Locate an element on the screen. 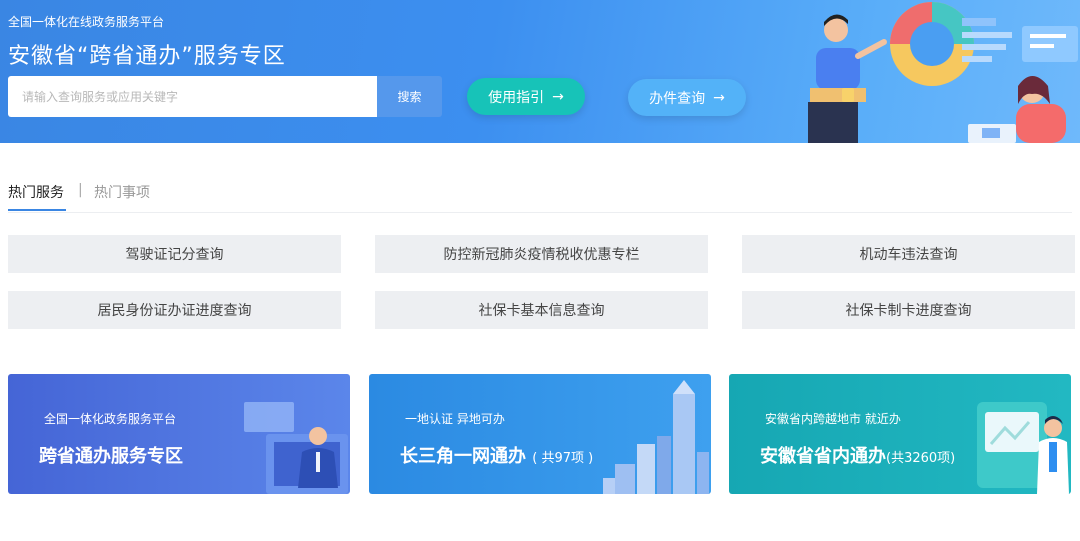  card-subtitle: 一地认证 异地可办 is located at coordinates (455, 419).